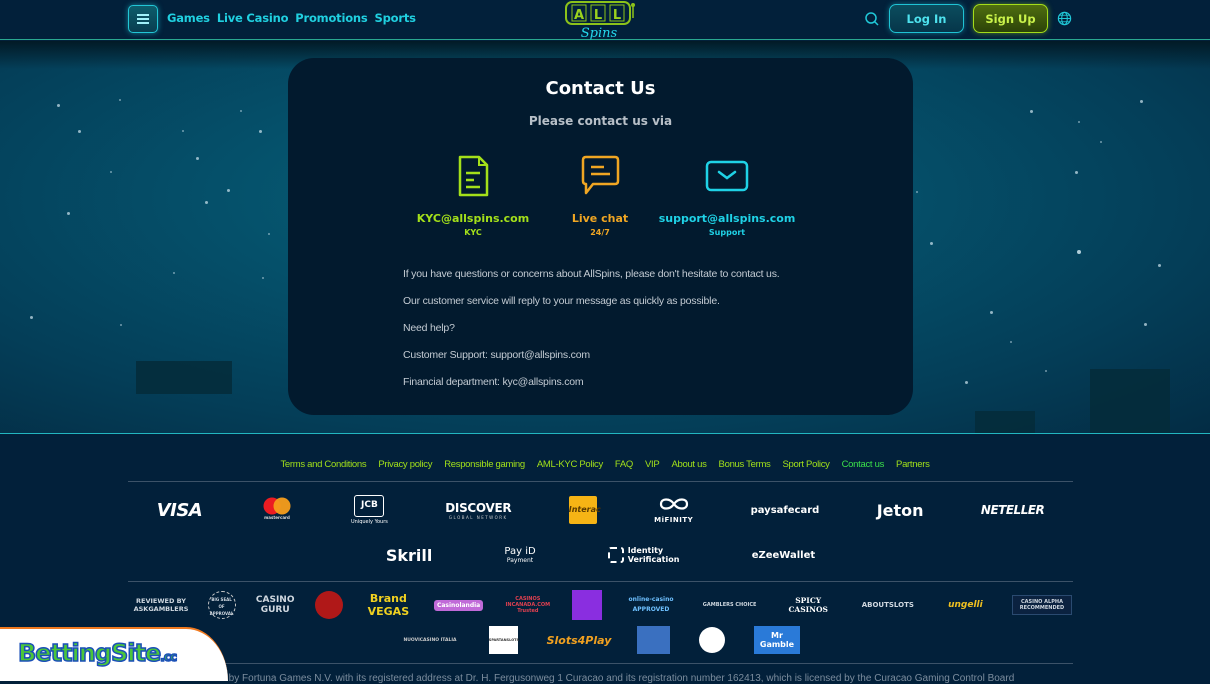  What do you see at coordinates (484, 464) in the screenshot?
I see `footer-link-responsible-gaming: Responsible gaming` at bounding box center [484, 464].